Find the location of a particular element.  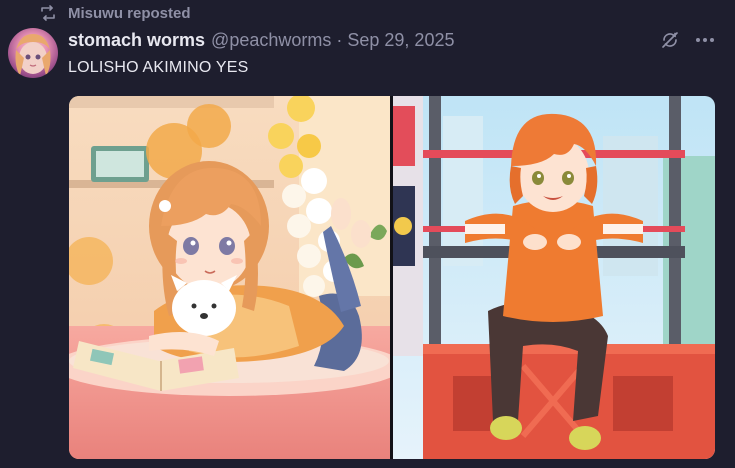

repost-icon is located at coordinates (48, 13).